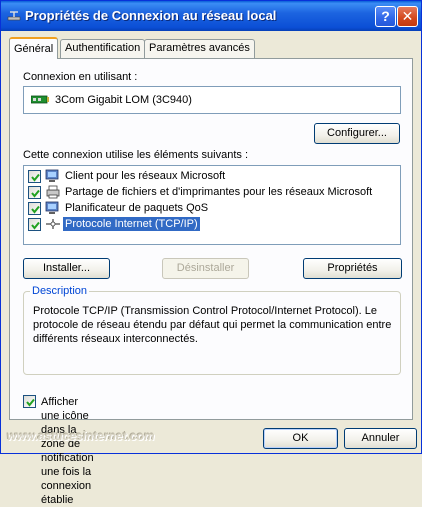  I want to click on help-icon: ?, so click(385, 16).